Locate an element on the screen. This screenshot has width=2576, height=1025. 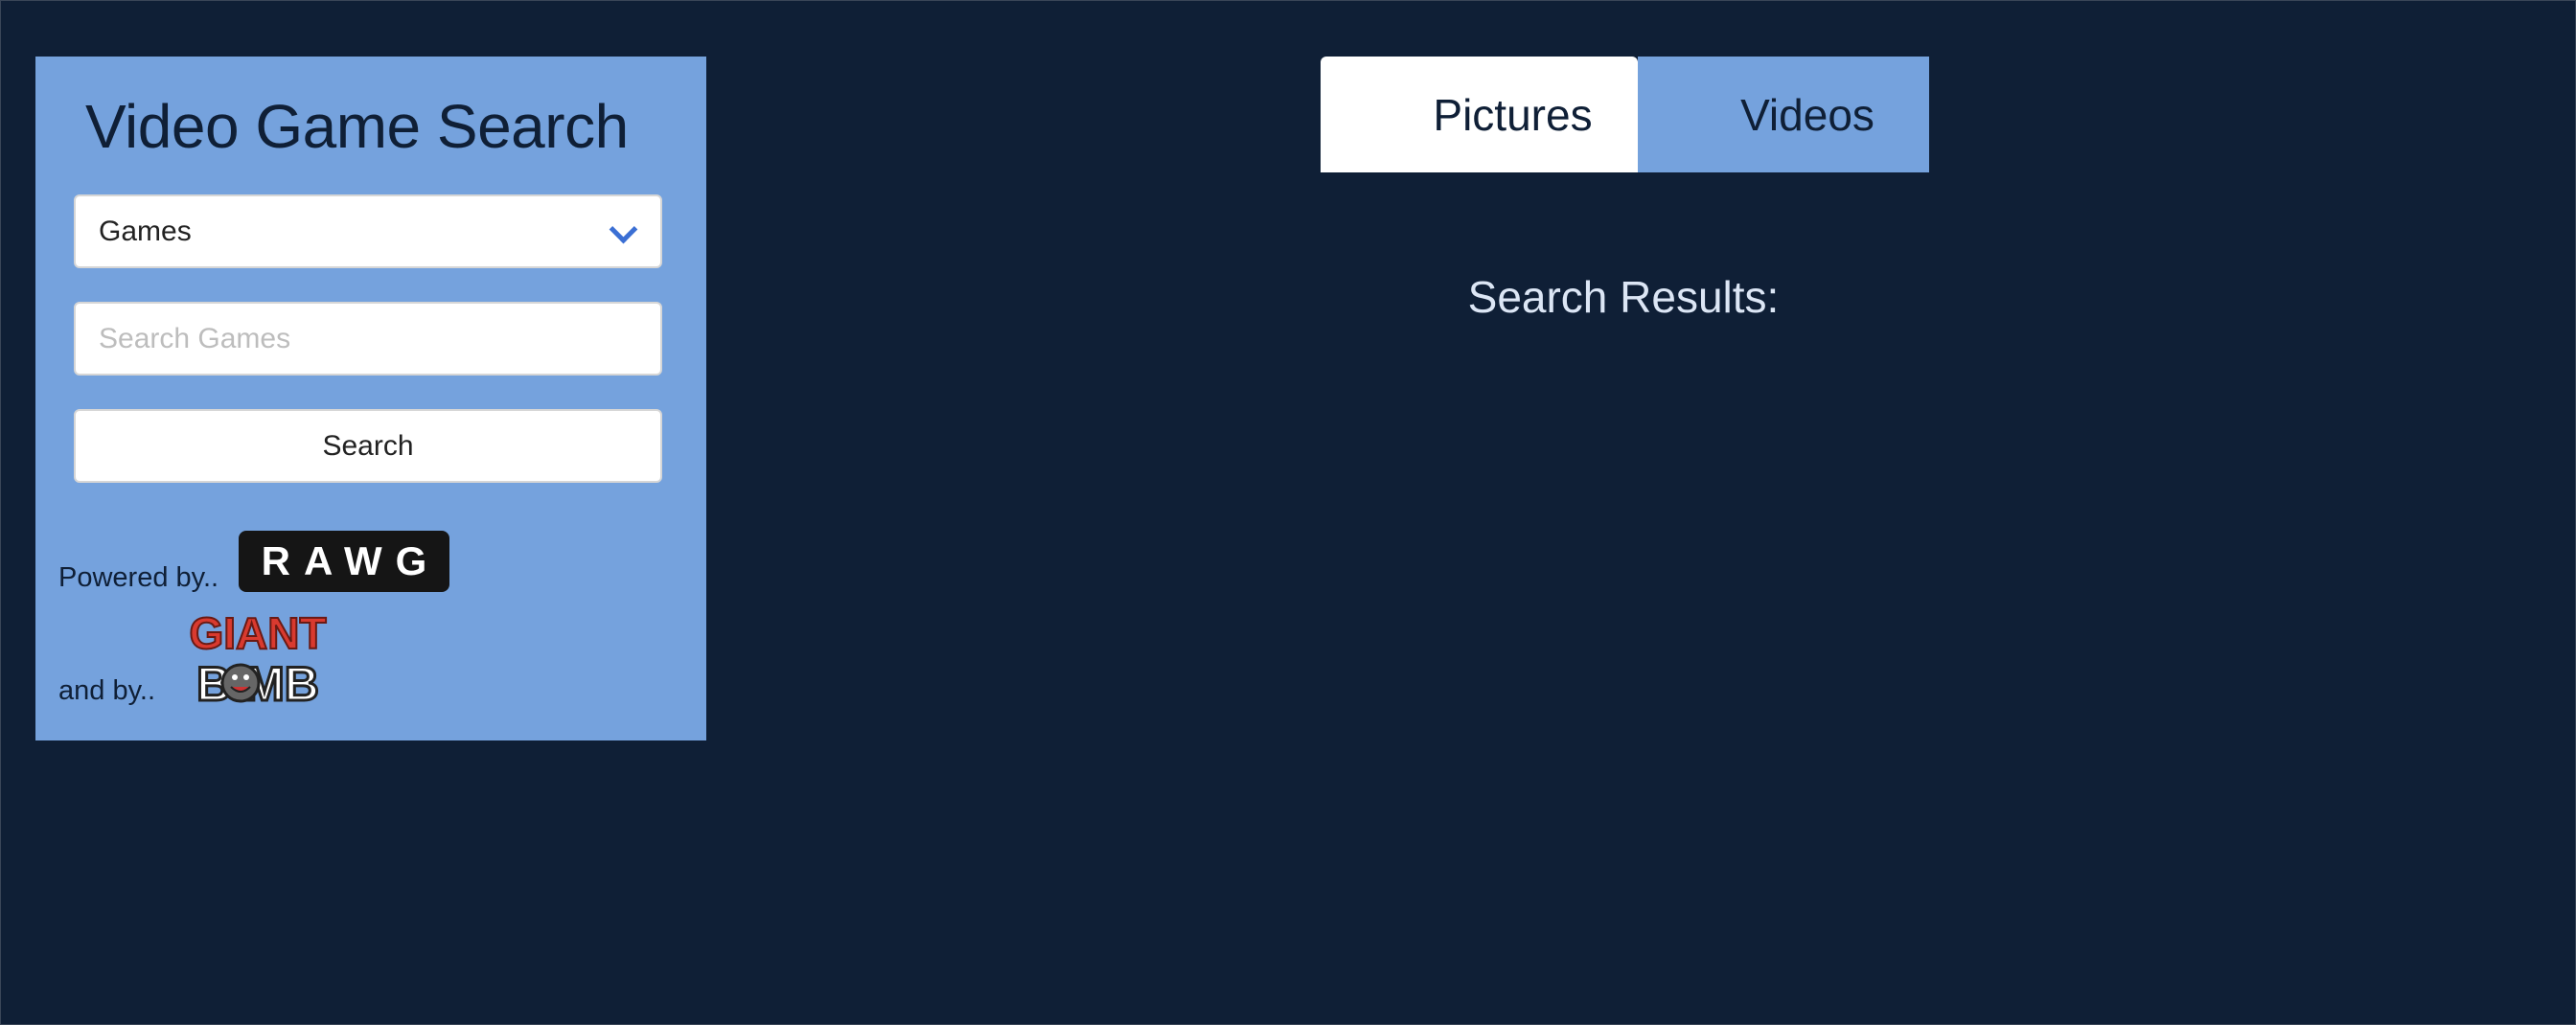
tab-pictures: Pictures is located at coordinates (1479, 115).